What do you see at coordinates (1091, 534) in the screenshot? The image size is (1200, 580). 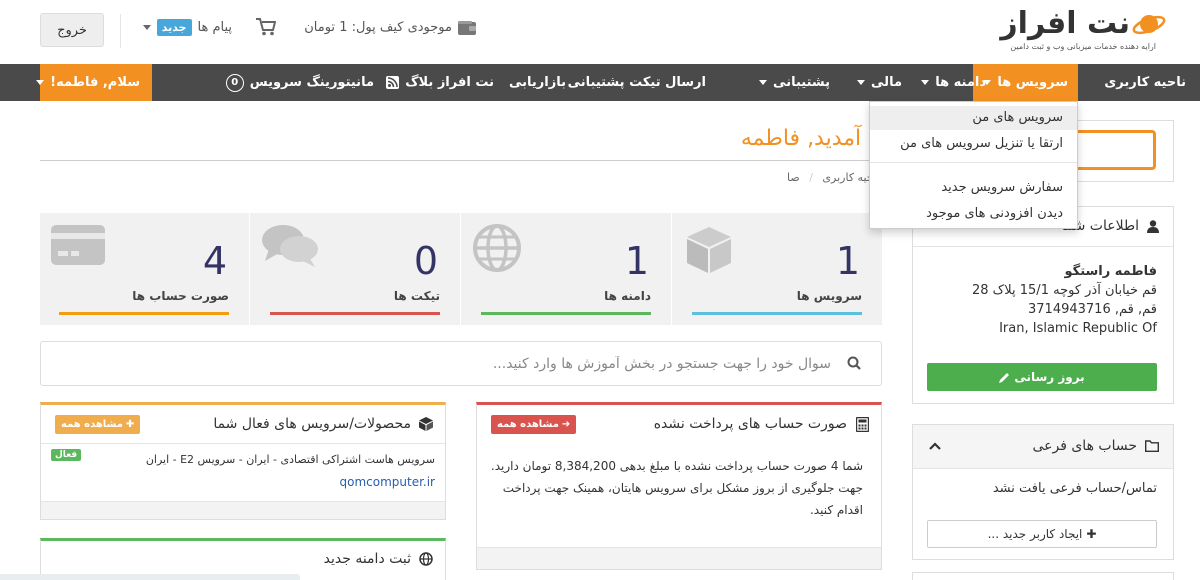 I see `plus-icon: ✚` at bounding box center [1091, 534].